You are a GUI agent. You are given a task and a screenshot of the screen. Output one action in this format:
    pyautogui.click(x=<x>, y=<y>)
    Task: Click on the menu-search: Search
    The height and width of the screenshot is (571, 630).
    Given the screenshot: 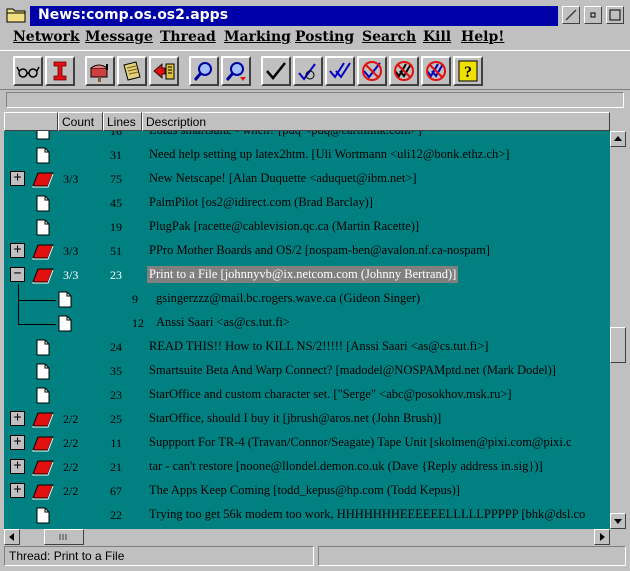 What is the action you would take?
    pyautogui.click(x=389, y=37)
    